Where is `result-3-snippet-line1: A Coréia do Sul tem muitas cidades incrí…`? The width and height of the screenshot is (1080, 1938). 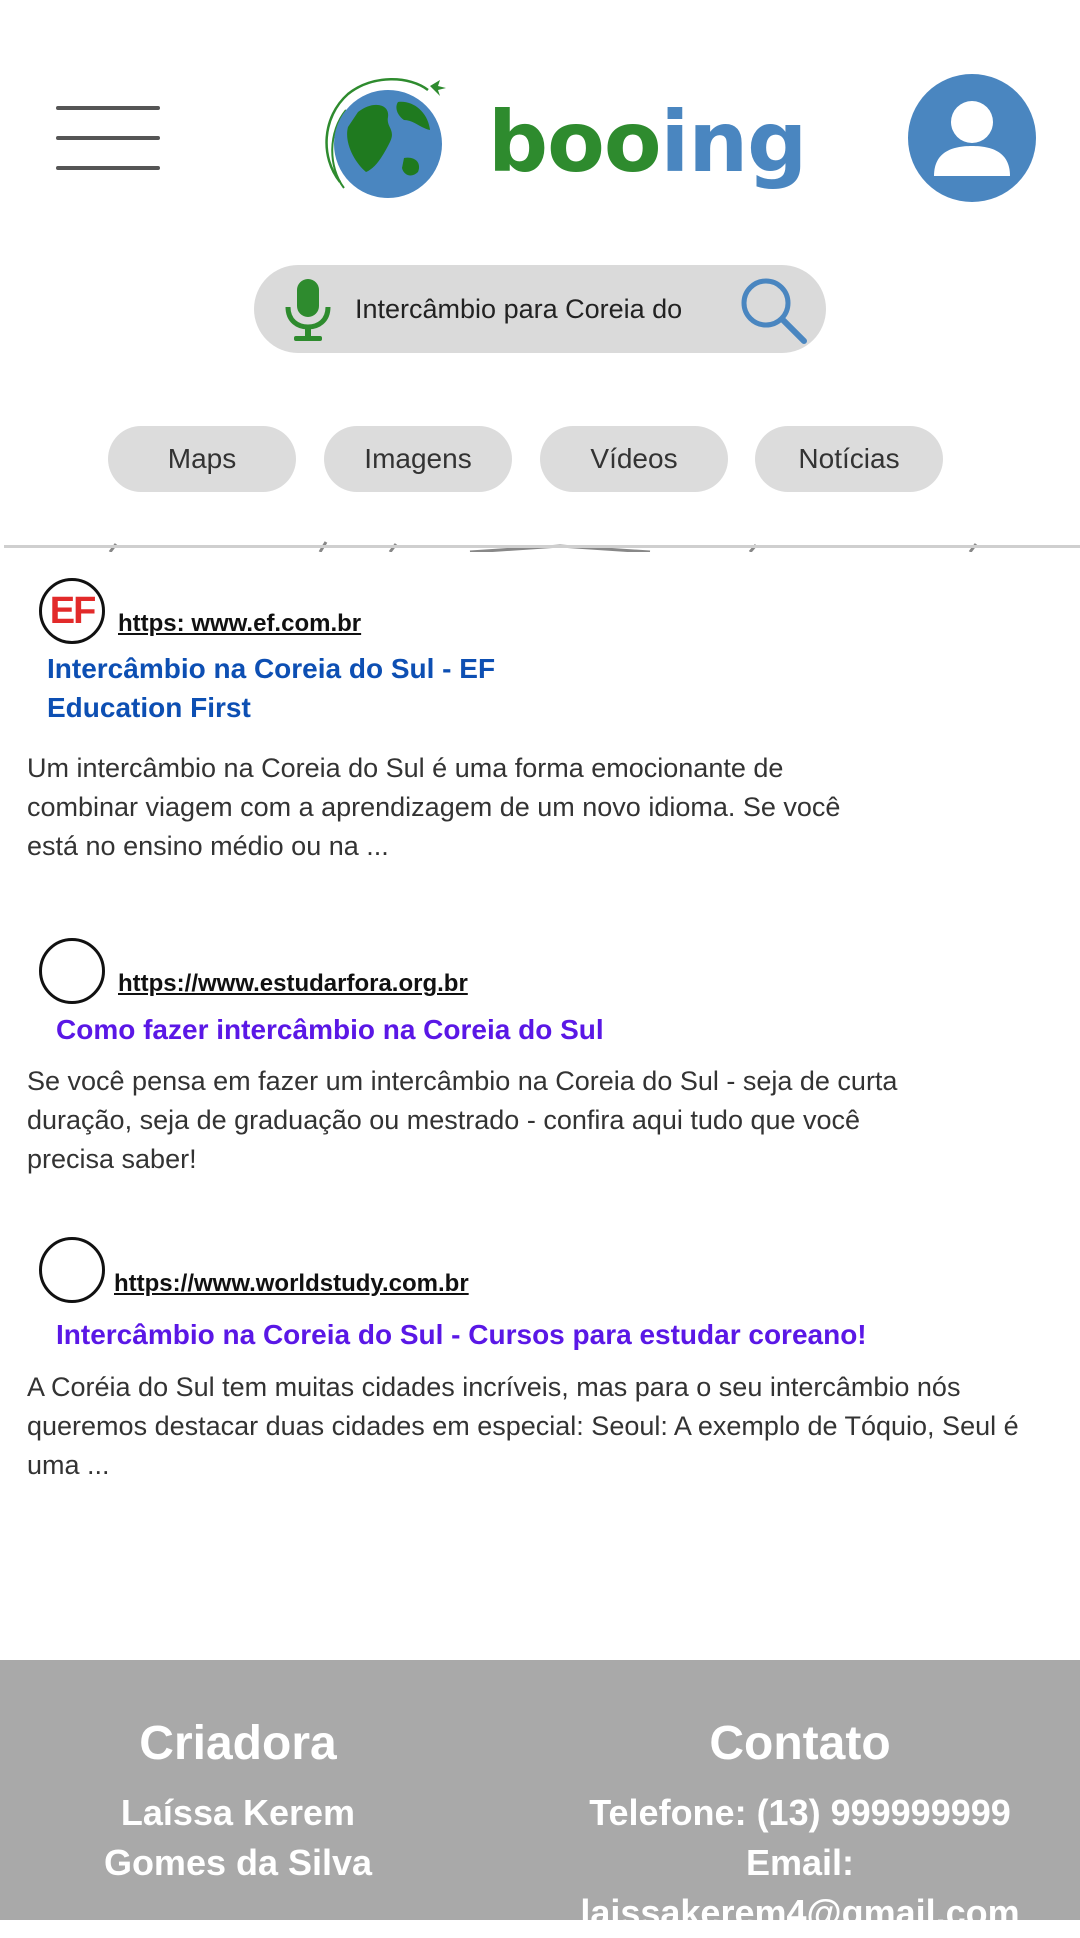
result-3-snippet-line1: A Coréia do Sul tem muitas cidades incrí… is located at coordinates (494, 1387).